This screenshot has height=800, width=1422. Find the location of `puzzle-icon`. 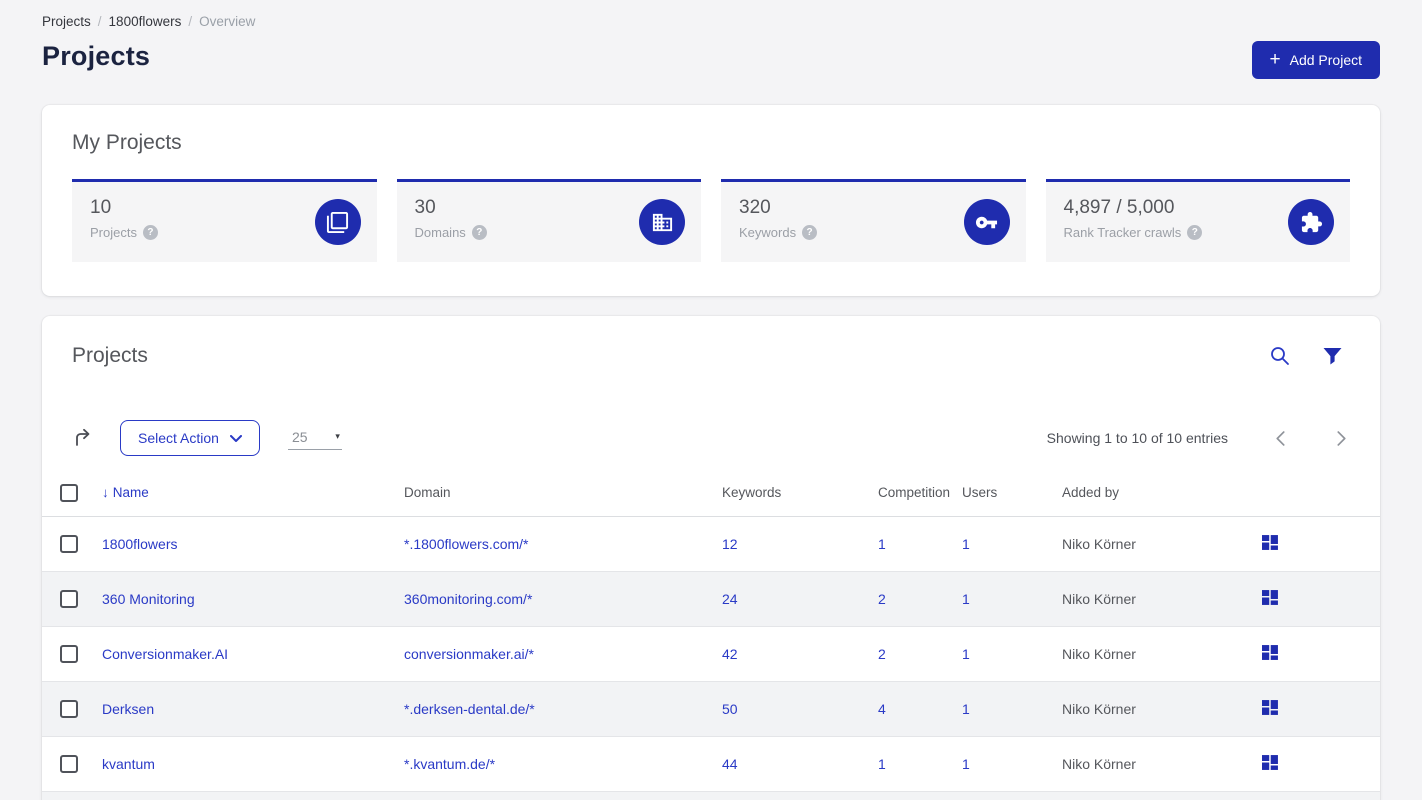

puzzle-icon is located at coordinates (1311, 222).